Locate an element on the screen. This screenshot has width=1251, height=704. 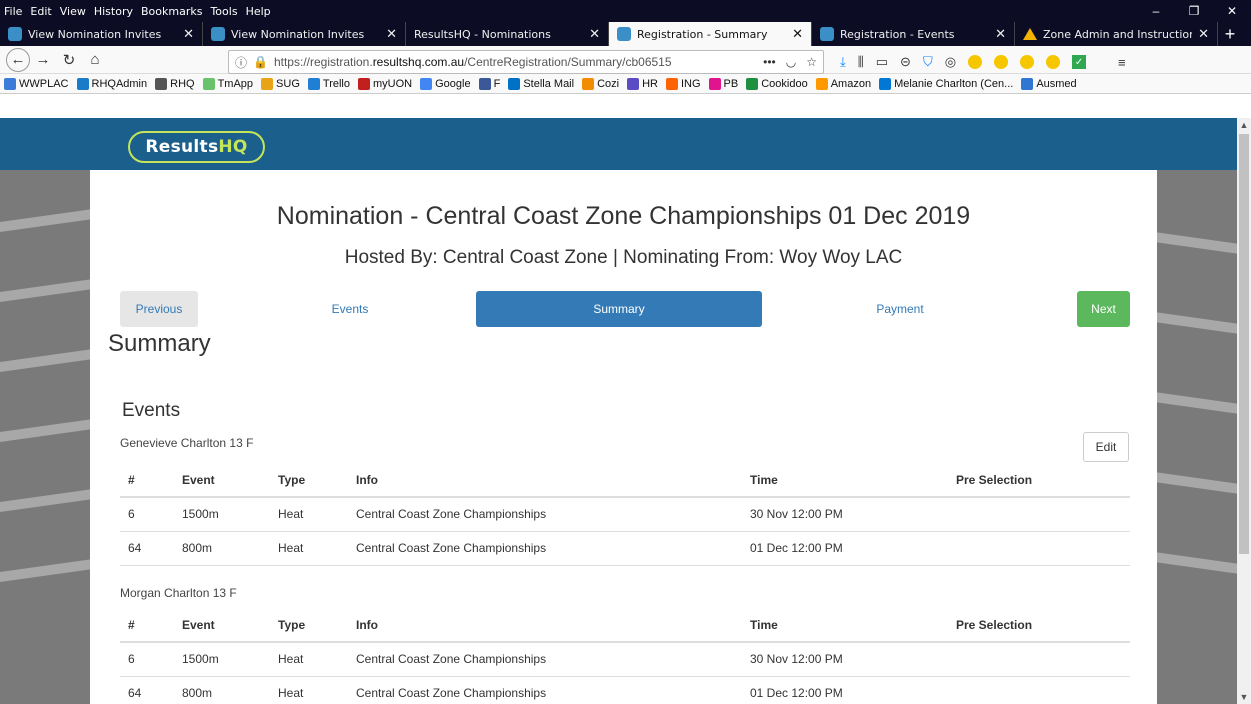
bookmark-label: Cookidoo is located at coordinates (784, 83).